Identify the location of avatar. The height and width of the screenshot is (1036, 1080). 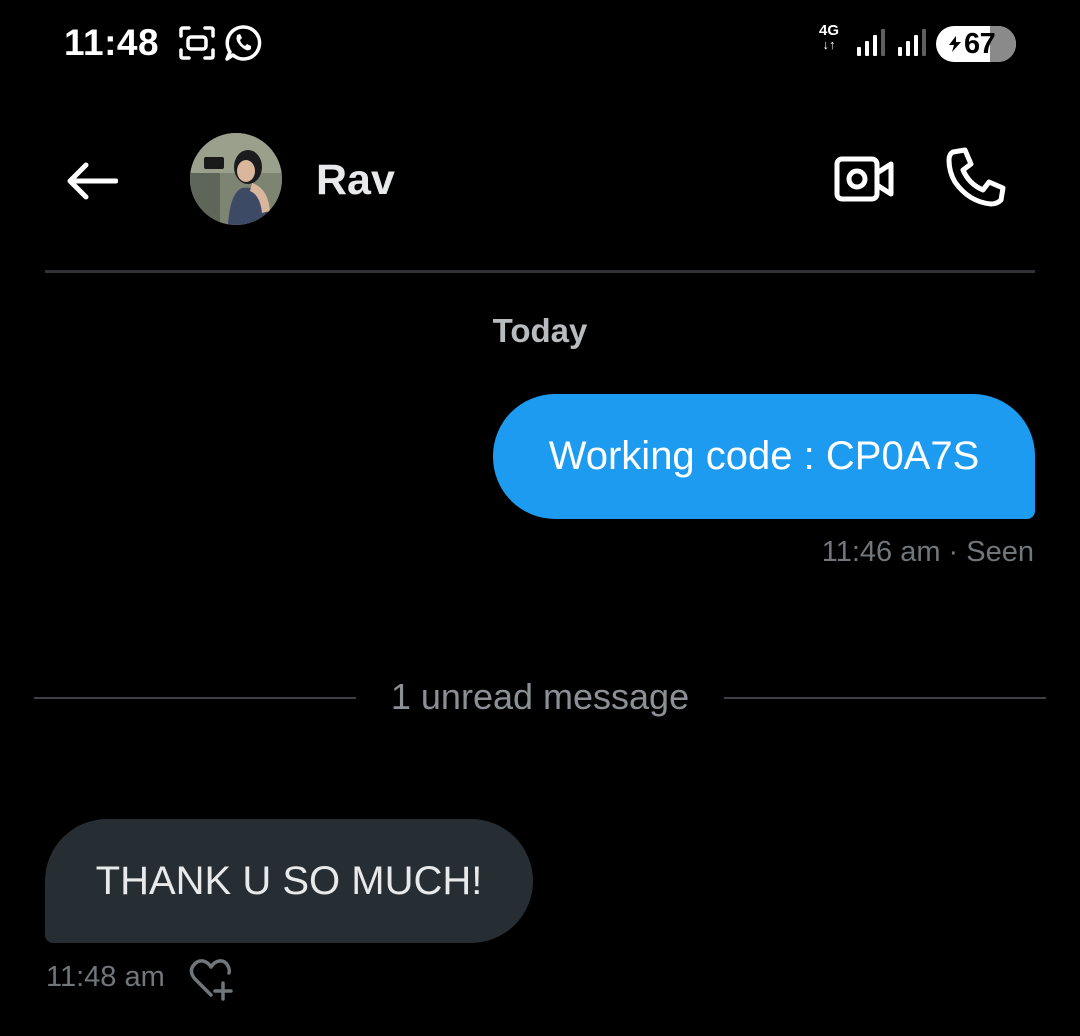
(236, 179).